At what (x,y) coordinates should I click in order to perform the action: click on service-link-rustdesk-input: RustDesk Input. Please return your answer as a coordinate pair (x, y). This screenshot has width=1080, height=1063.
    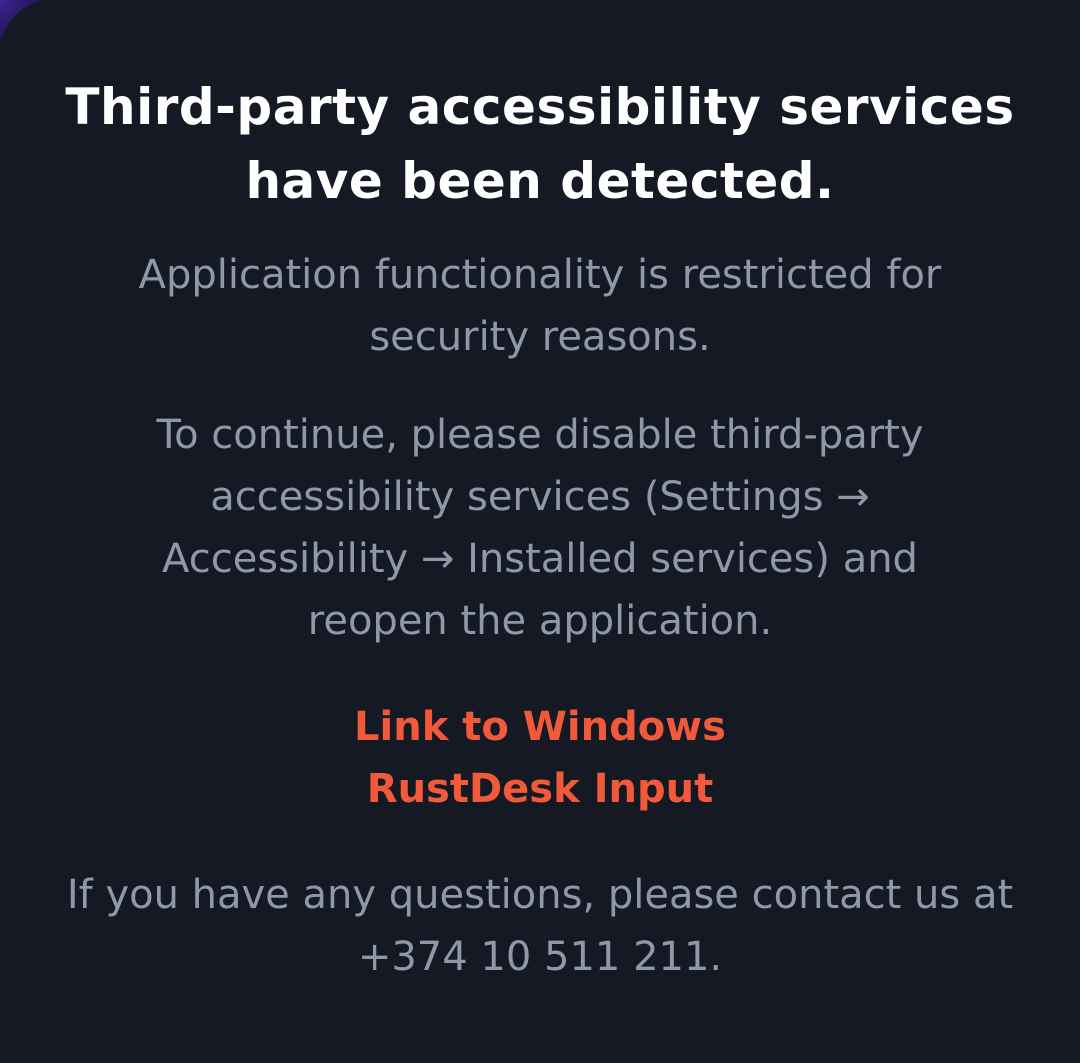
    Looking at the image, I should click on (540, 789).